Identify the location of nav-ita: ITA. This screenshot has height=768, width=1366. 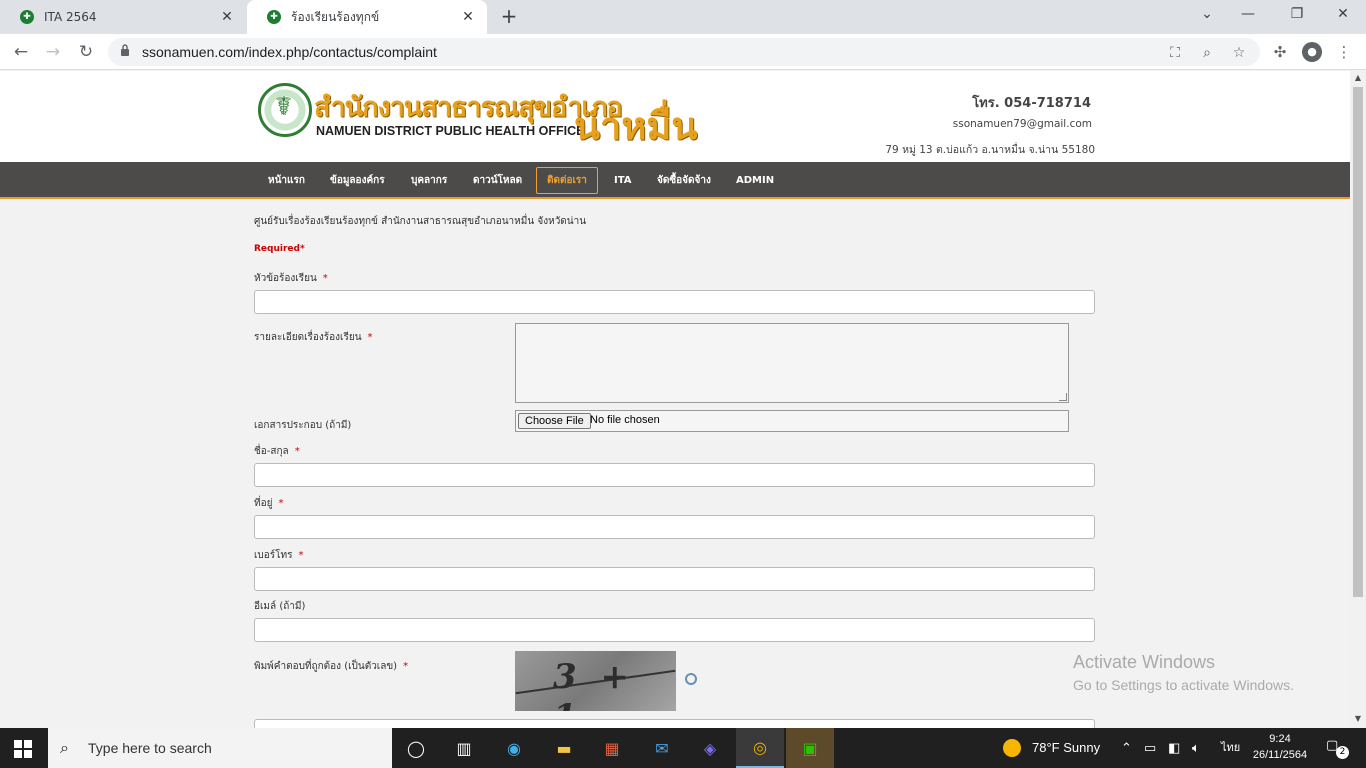
(623, 180).